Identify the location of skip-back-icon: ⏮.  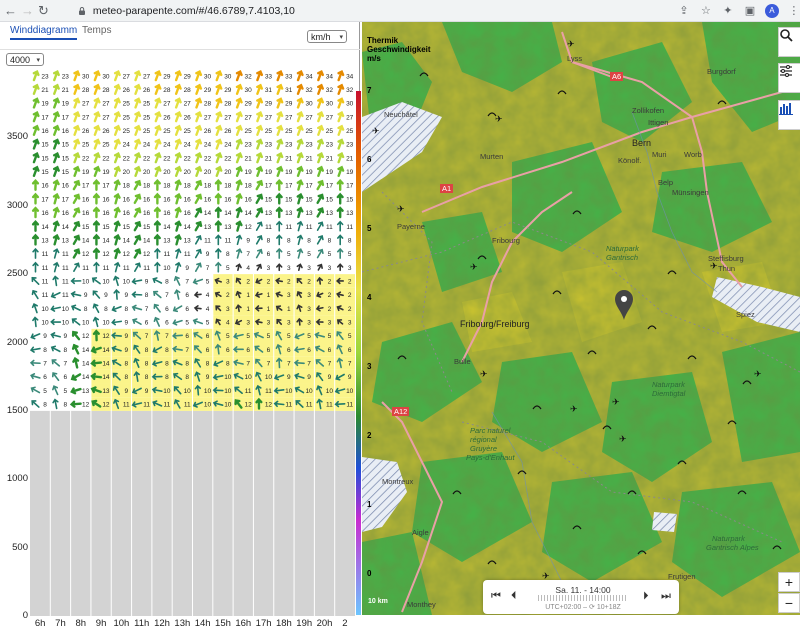
(496, 596).